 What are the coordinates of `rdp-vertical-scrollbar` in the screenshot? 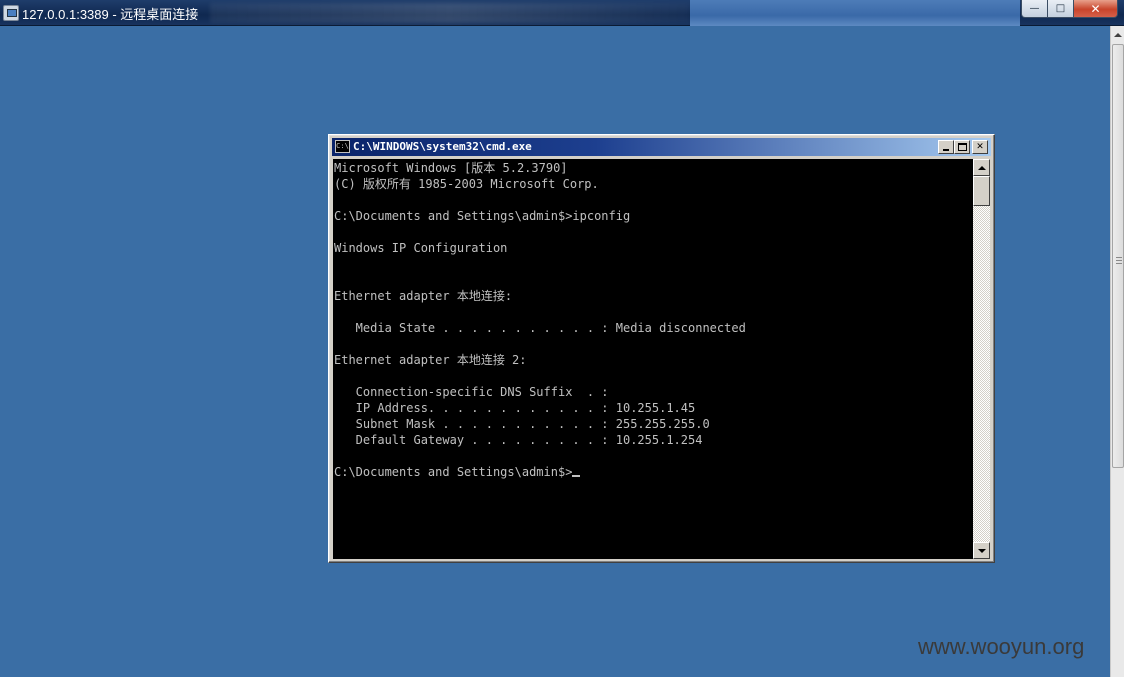 It's located at (1117, 351).